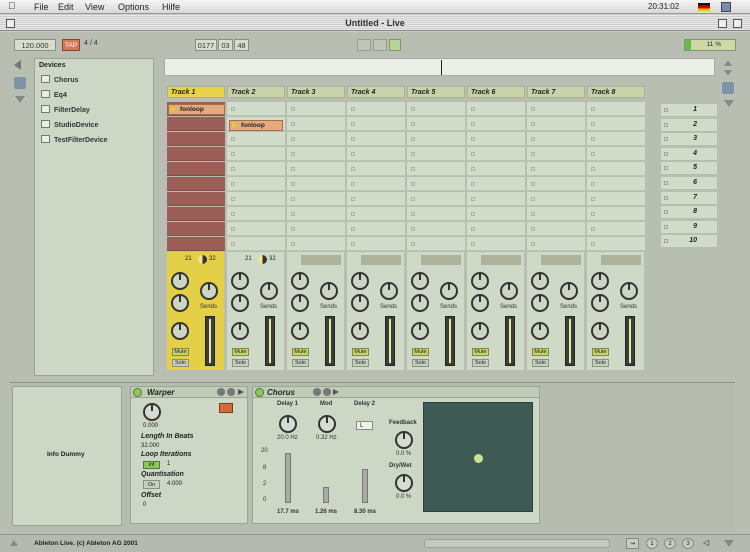 The image size is (750, 552). Describe the element at coordinates (404, 483) in the screenshot. I see `drywet-knob` at that location.